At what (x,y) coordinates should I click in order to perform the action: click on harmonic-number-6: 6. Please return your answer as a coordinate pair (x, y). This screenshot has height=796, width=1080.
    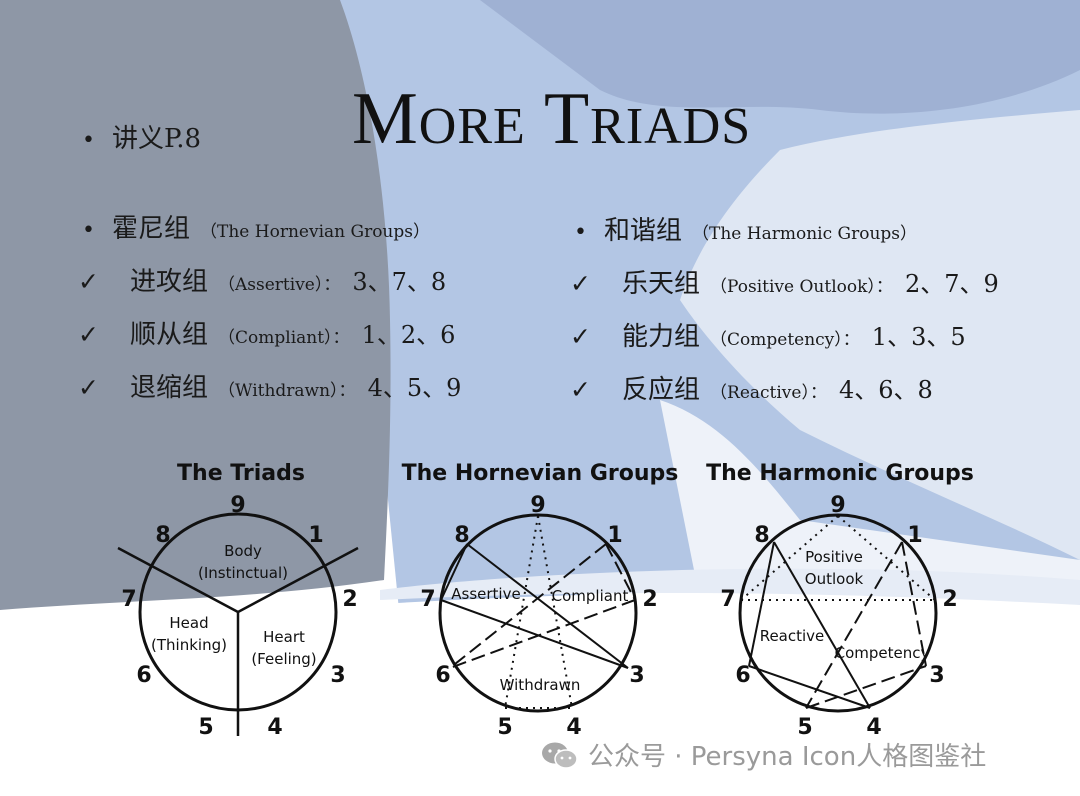
    Looking at the image, I should click on (742, 675).